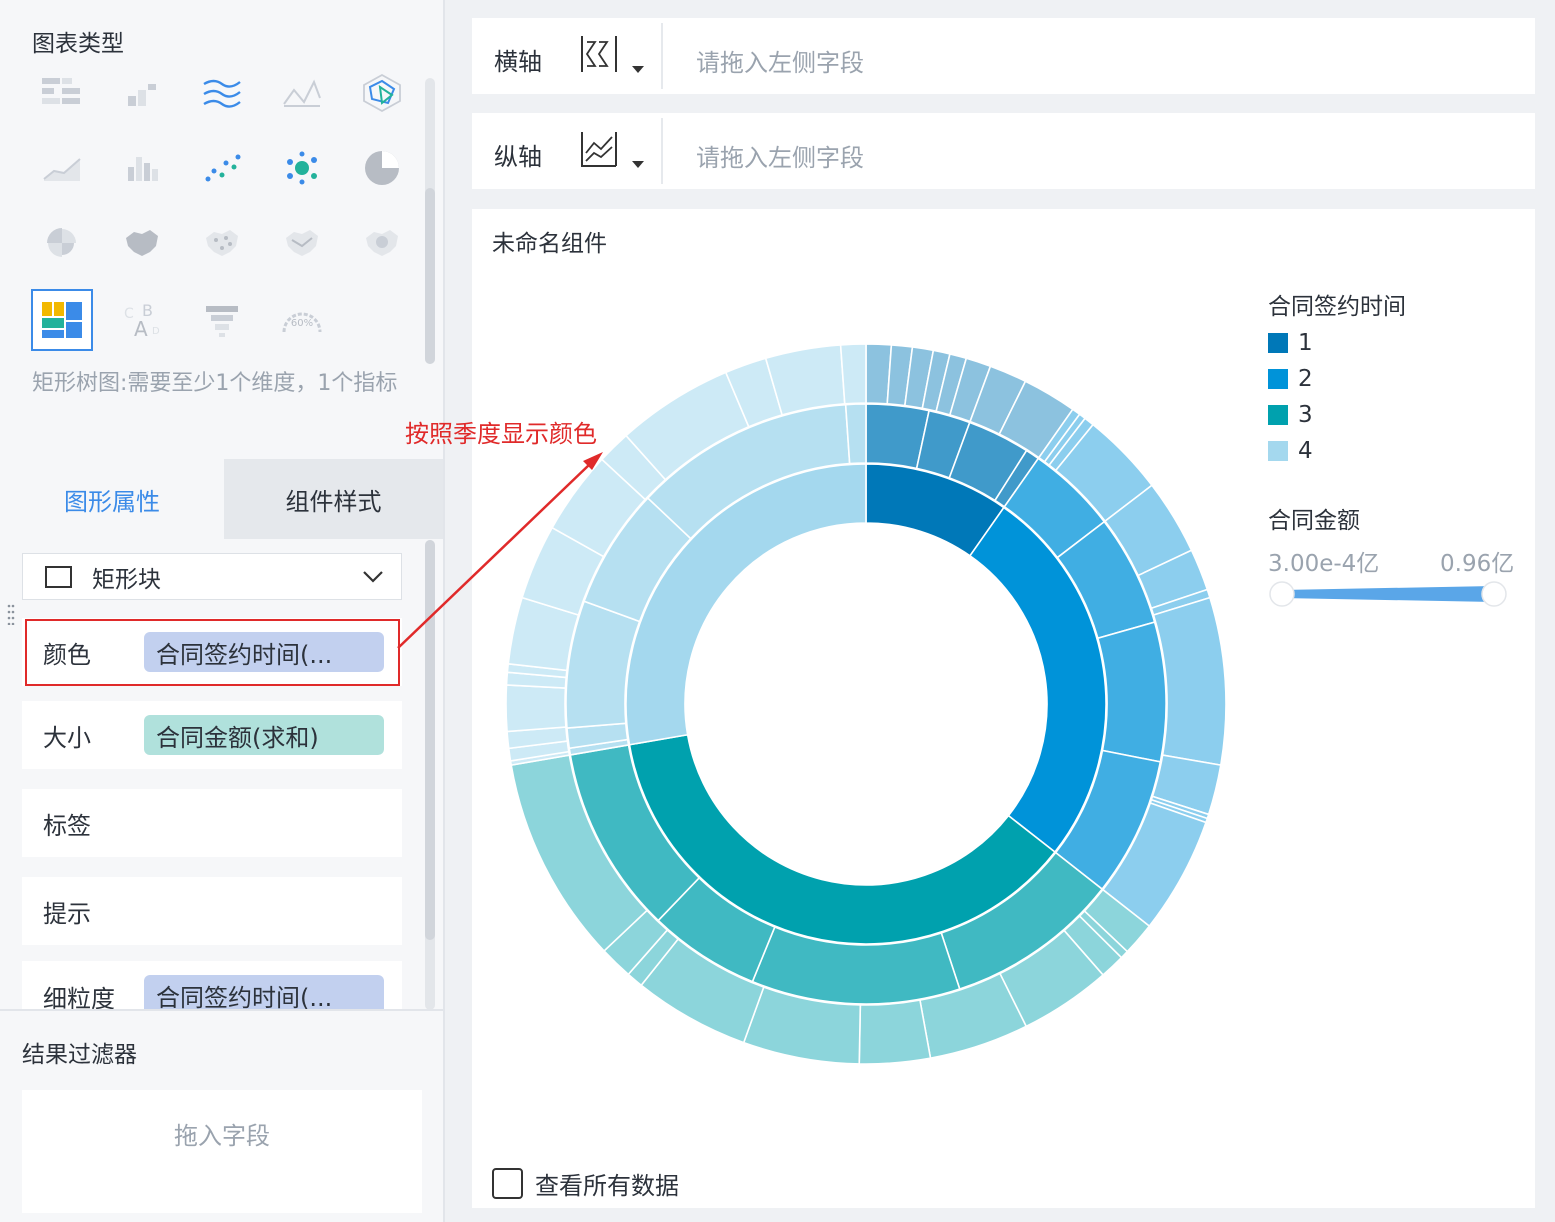  I want to click on gauge-icon: 60%, so click(302, 320).